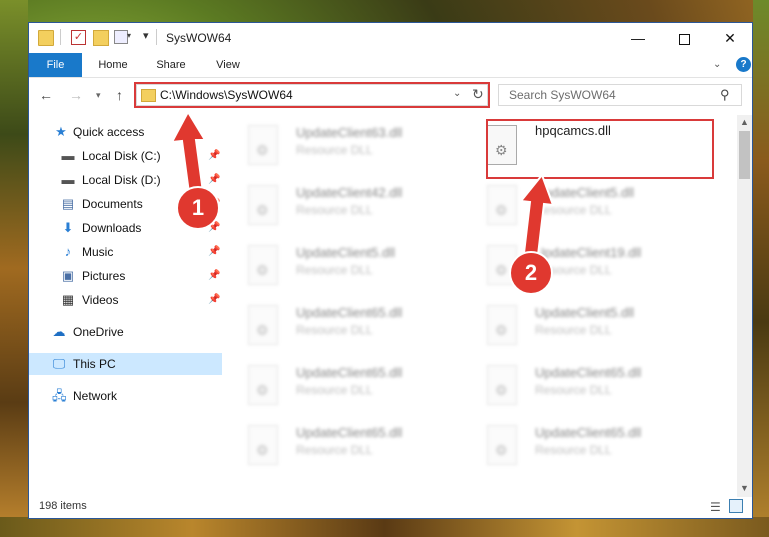 The image size is (769, 537). What do you see at coordinates (362, 183) in the screenshot?
I see `annotation-arrows` at bounding box center [362, 183].